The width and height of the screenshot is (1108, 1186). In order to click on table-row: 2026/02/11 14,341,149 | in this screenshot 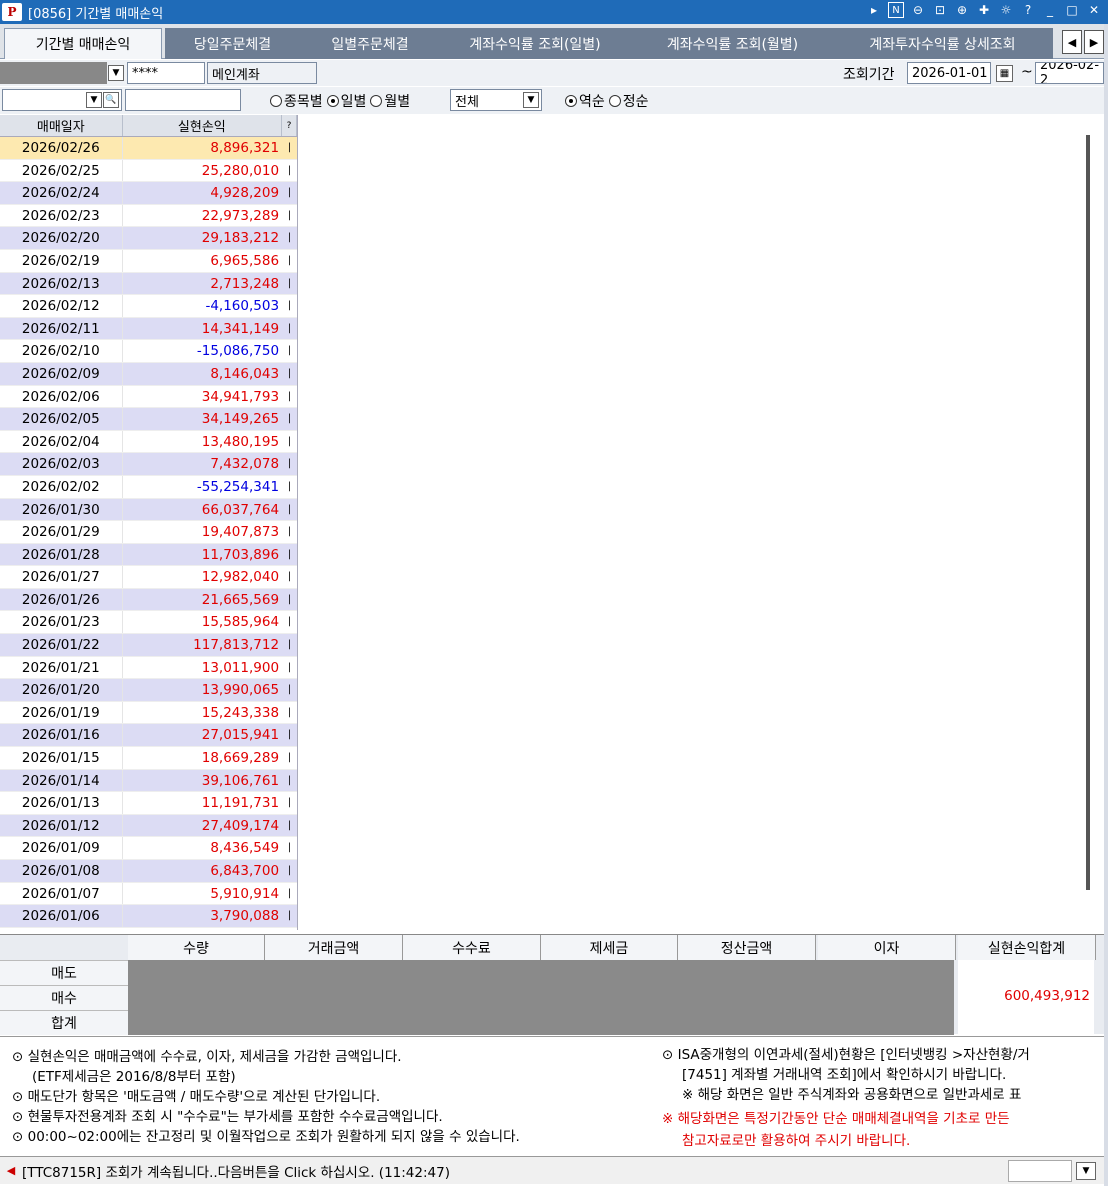, I will do `click(148, 329)`.